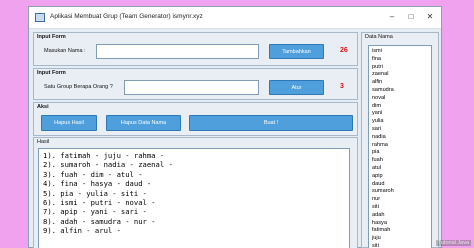  What do you see at coordinates (430, 17) in the screenshot?
I see `close-icon: ✕` at bounding box center [430, 17].